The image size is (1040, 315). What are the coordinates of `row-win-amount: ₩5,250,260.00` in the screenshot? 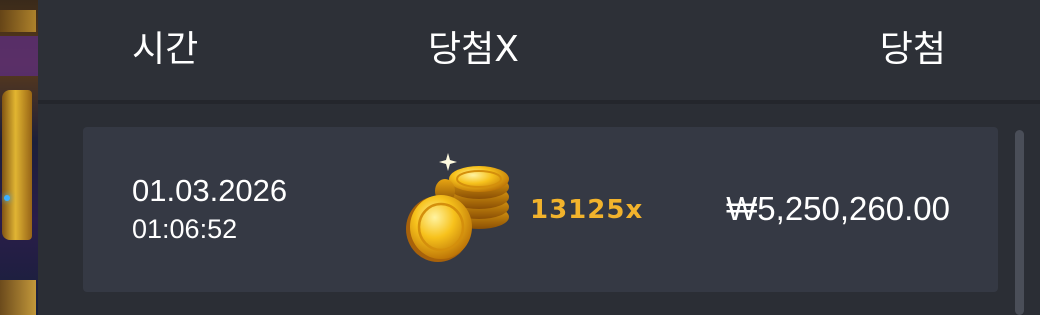 It's located at (838, 208).